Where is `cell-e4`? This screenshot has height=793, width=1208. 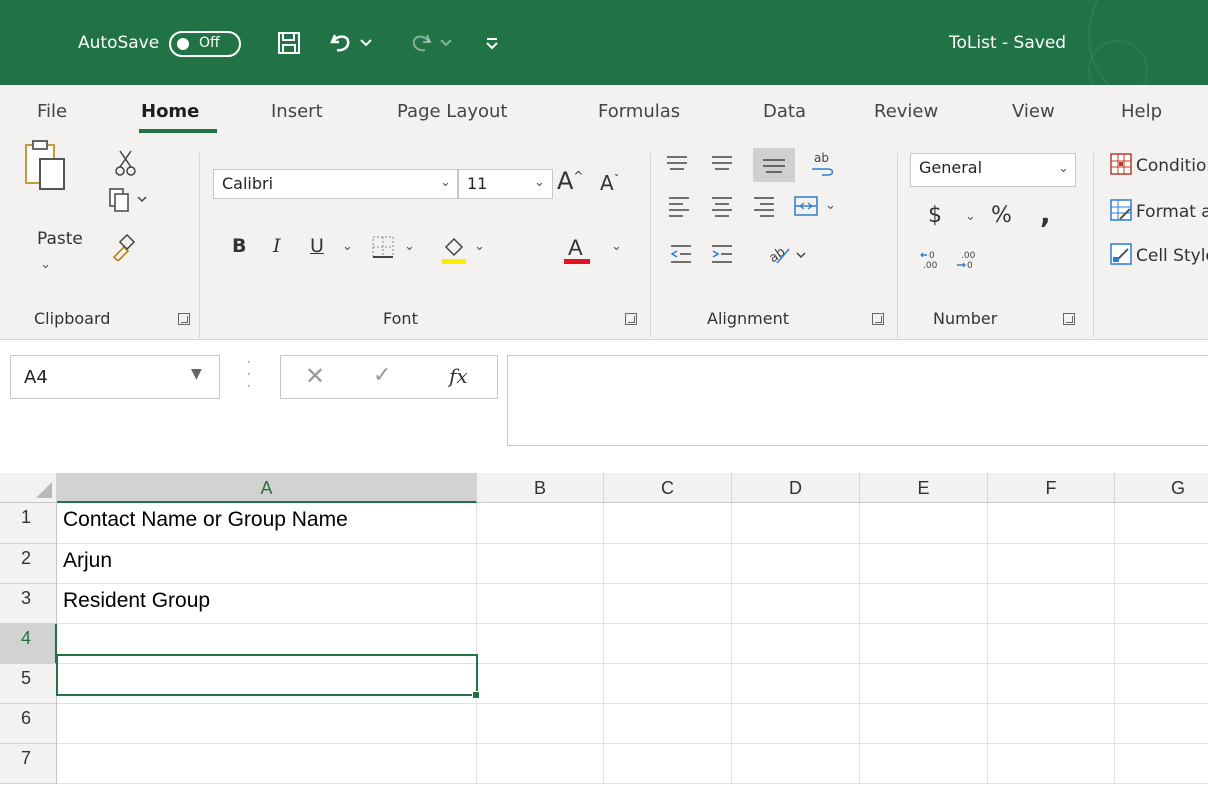 cell-e4 is located at coordinates (924, 644).